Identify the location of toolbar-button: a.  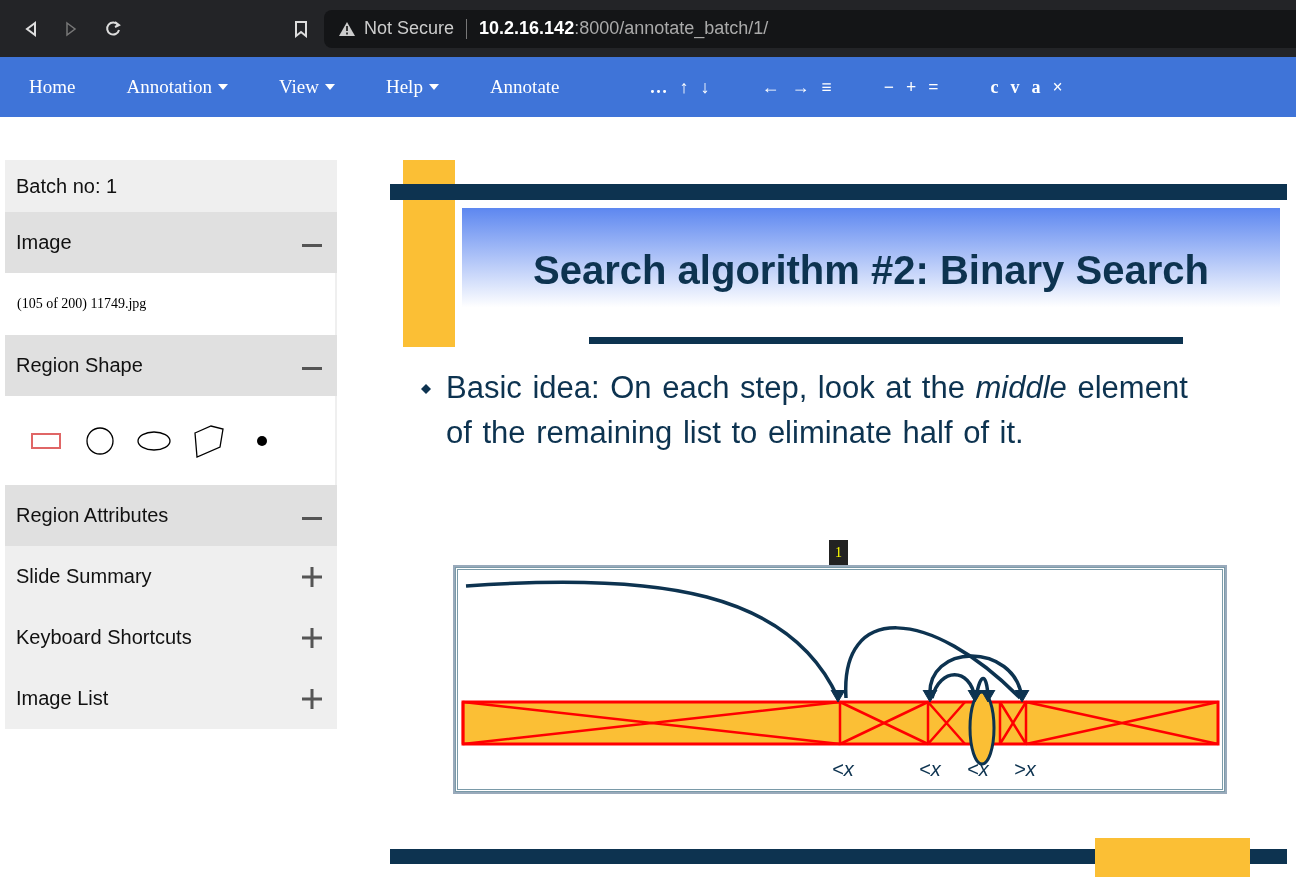
(1036, 87).